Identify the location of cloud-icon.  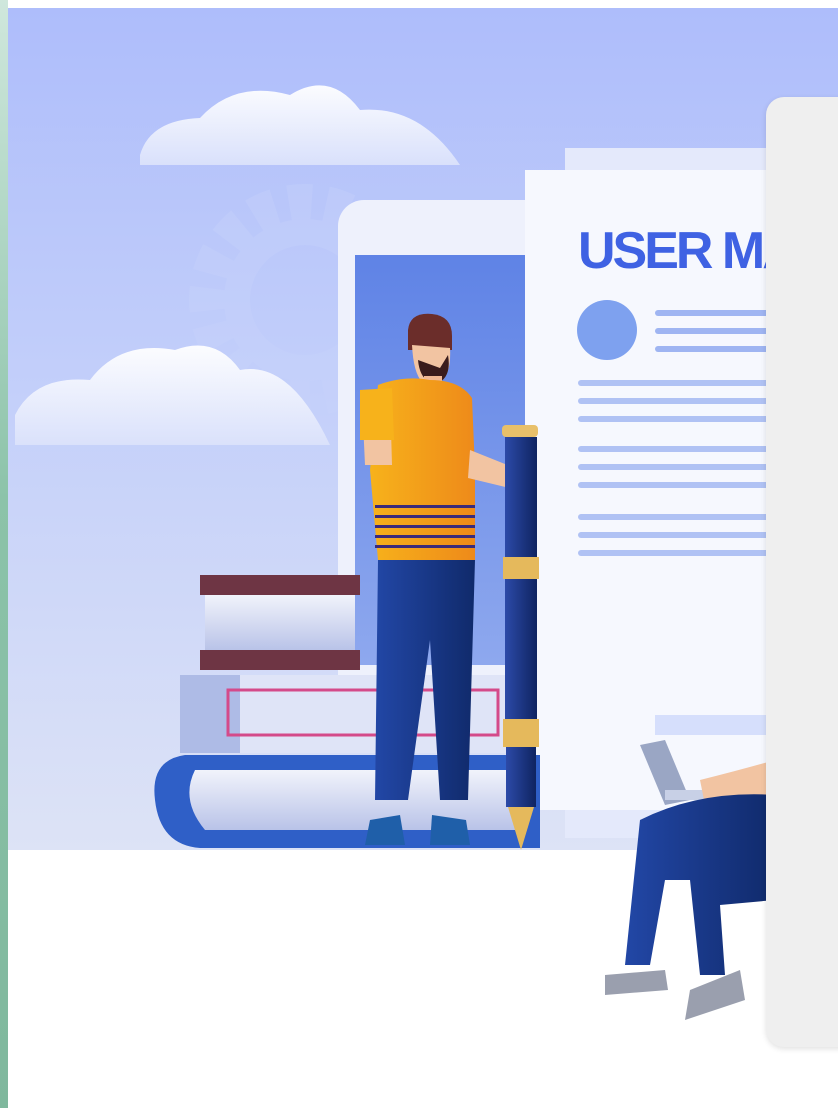
(300, 125).